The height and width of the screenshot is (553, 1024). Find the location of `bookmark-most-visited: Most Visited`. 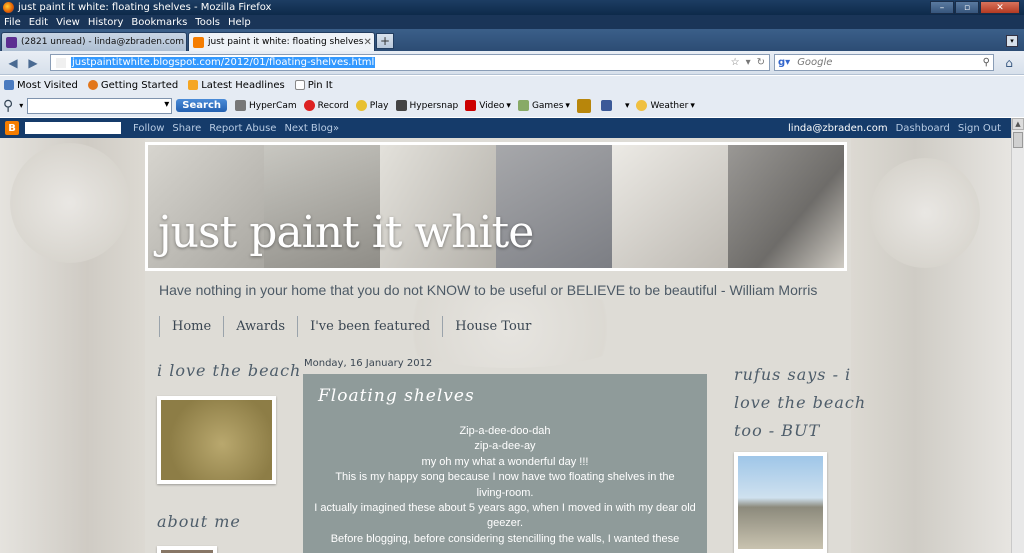

bookmark-most-visited: Most Visited is located at coordinates (41, 85).